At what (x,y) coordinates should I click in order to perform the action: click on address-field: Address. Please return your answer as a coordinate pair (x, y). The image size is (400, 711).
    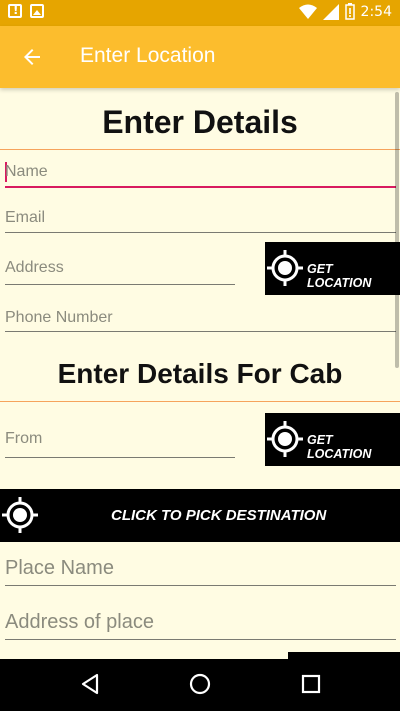
    Looking at the image, I should click on (120, 269).